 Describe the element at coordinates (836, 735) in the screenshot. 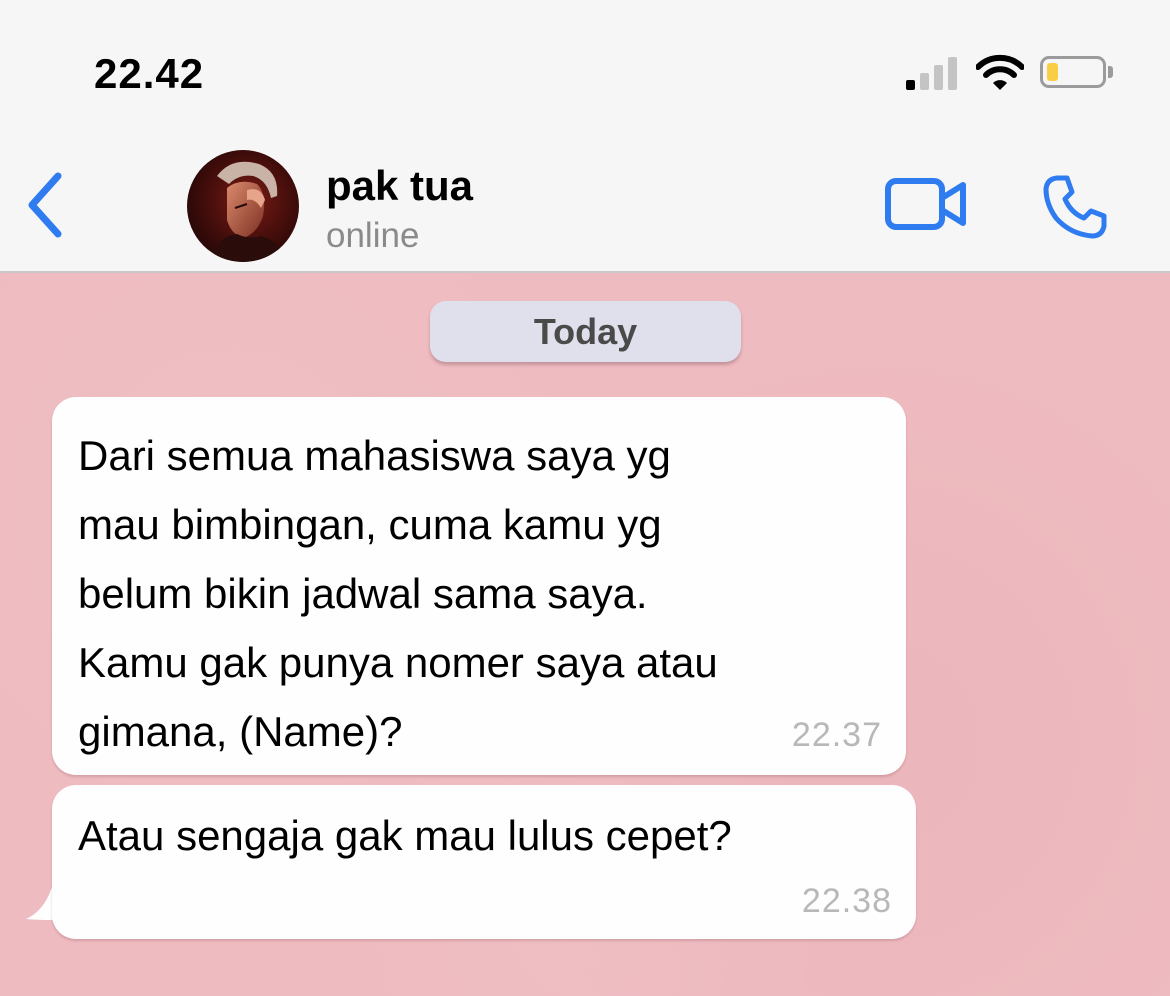

I see `message-time: 22.37` at that location.